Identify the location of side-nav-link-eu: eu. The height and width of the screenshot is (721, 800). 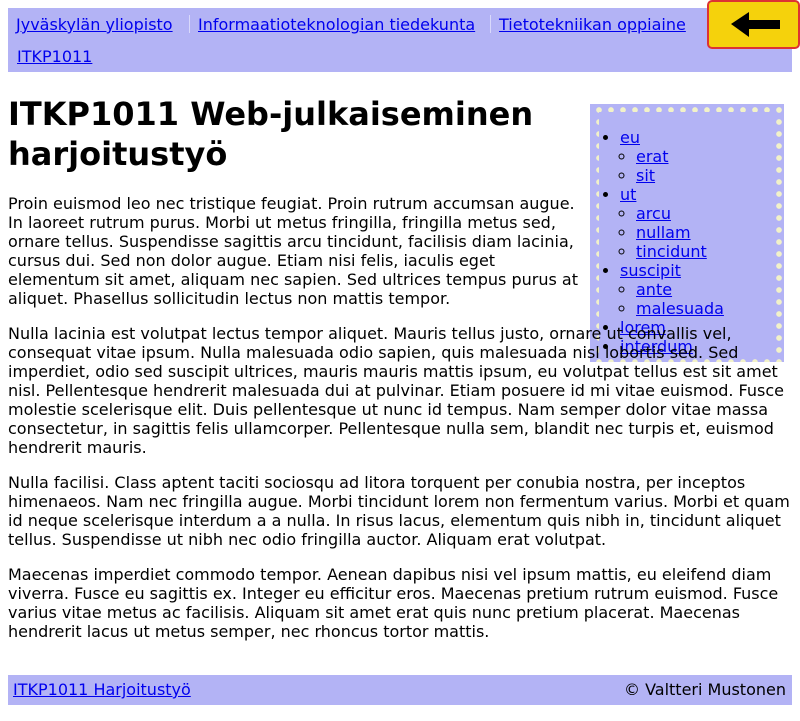
(630, 137).